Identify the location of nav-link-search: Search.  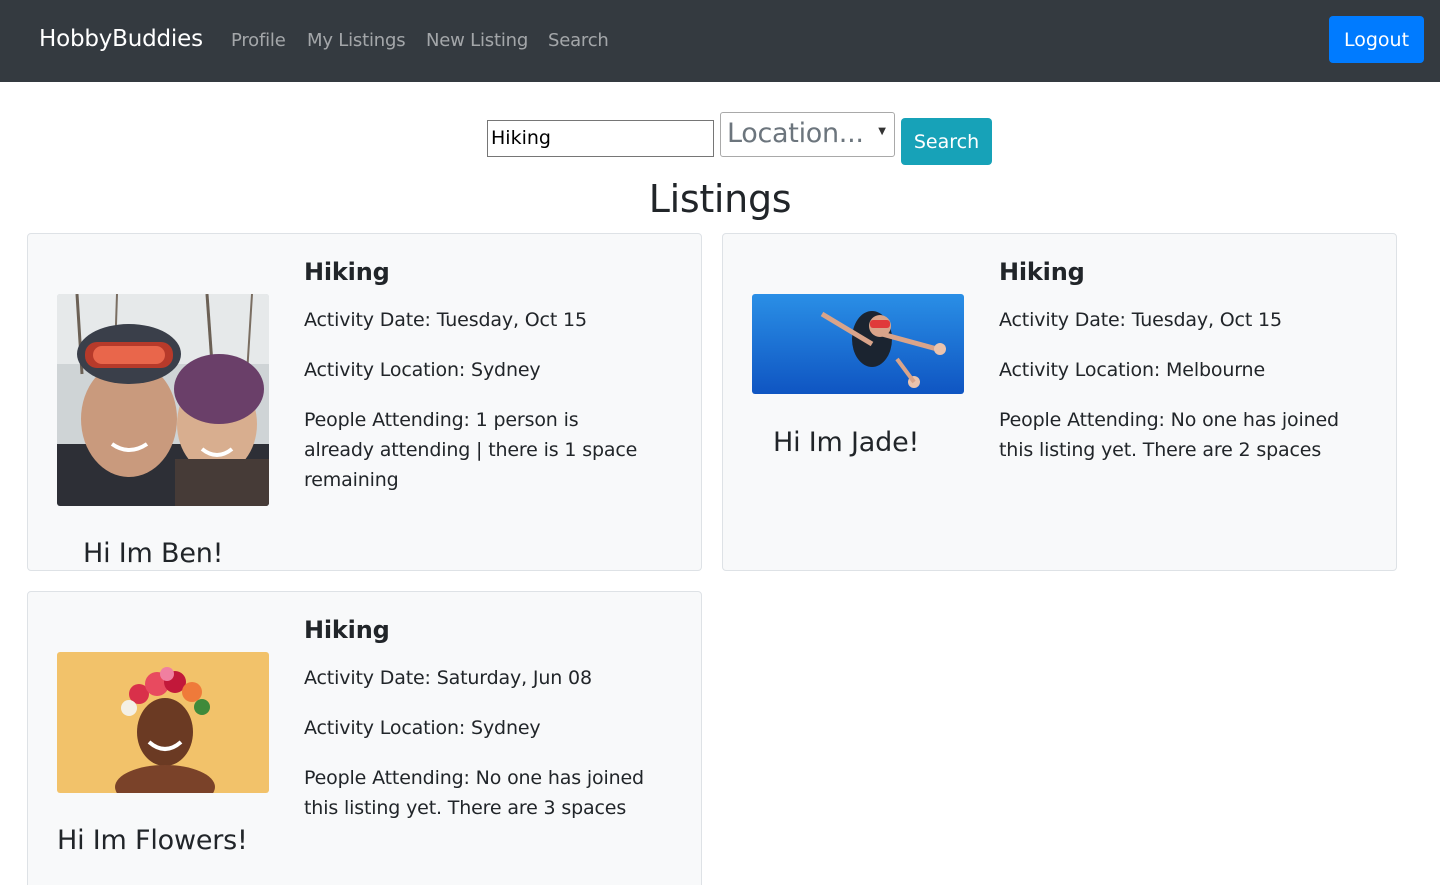
(578, 40).